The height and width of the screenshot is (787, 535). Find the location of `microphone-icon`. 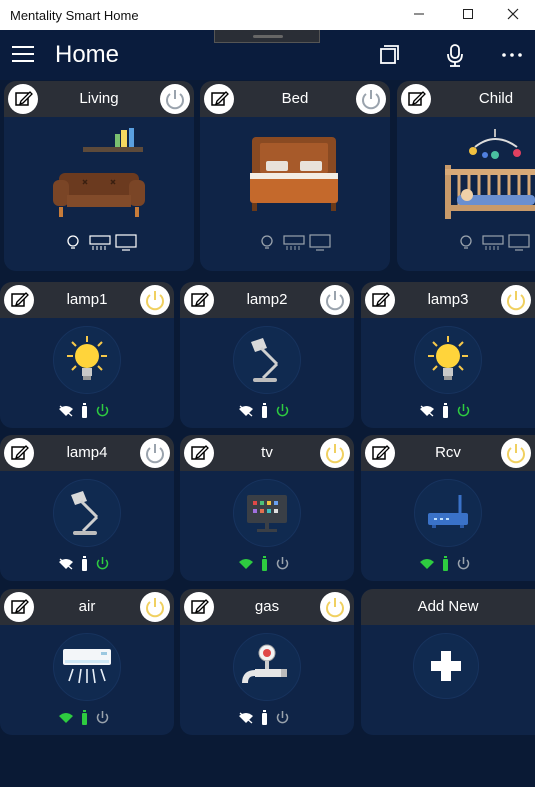

microphone-icon is located at coordinates (455, 55).